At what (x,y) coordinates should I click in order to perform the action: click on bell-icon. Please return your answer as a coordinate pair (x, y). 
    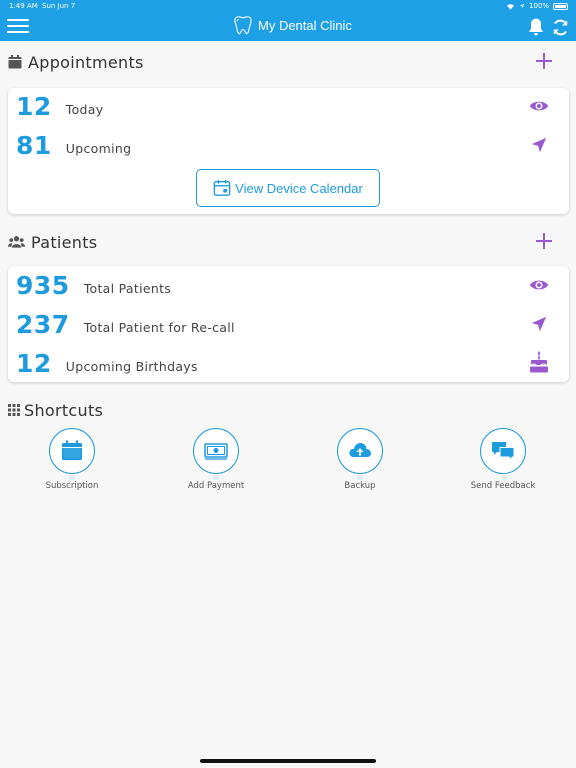
    Looking at the image, I should click on (536, 27).